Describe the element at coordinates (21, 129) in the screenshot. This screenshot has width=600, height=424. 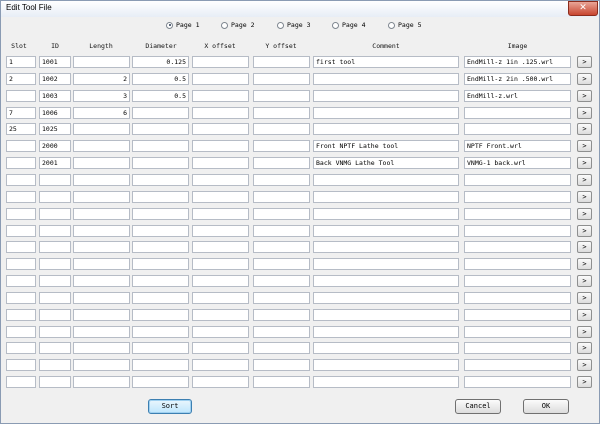
I see `slot-field: 25` at that location.